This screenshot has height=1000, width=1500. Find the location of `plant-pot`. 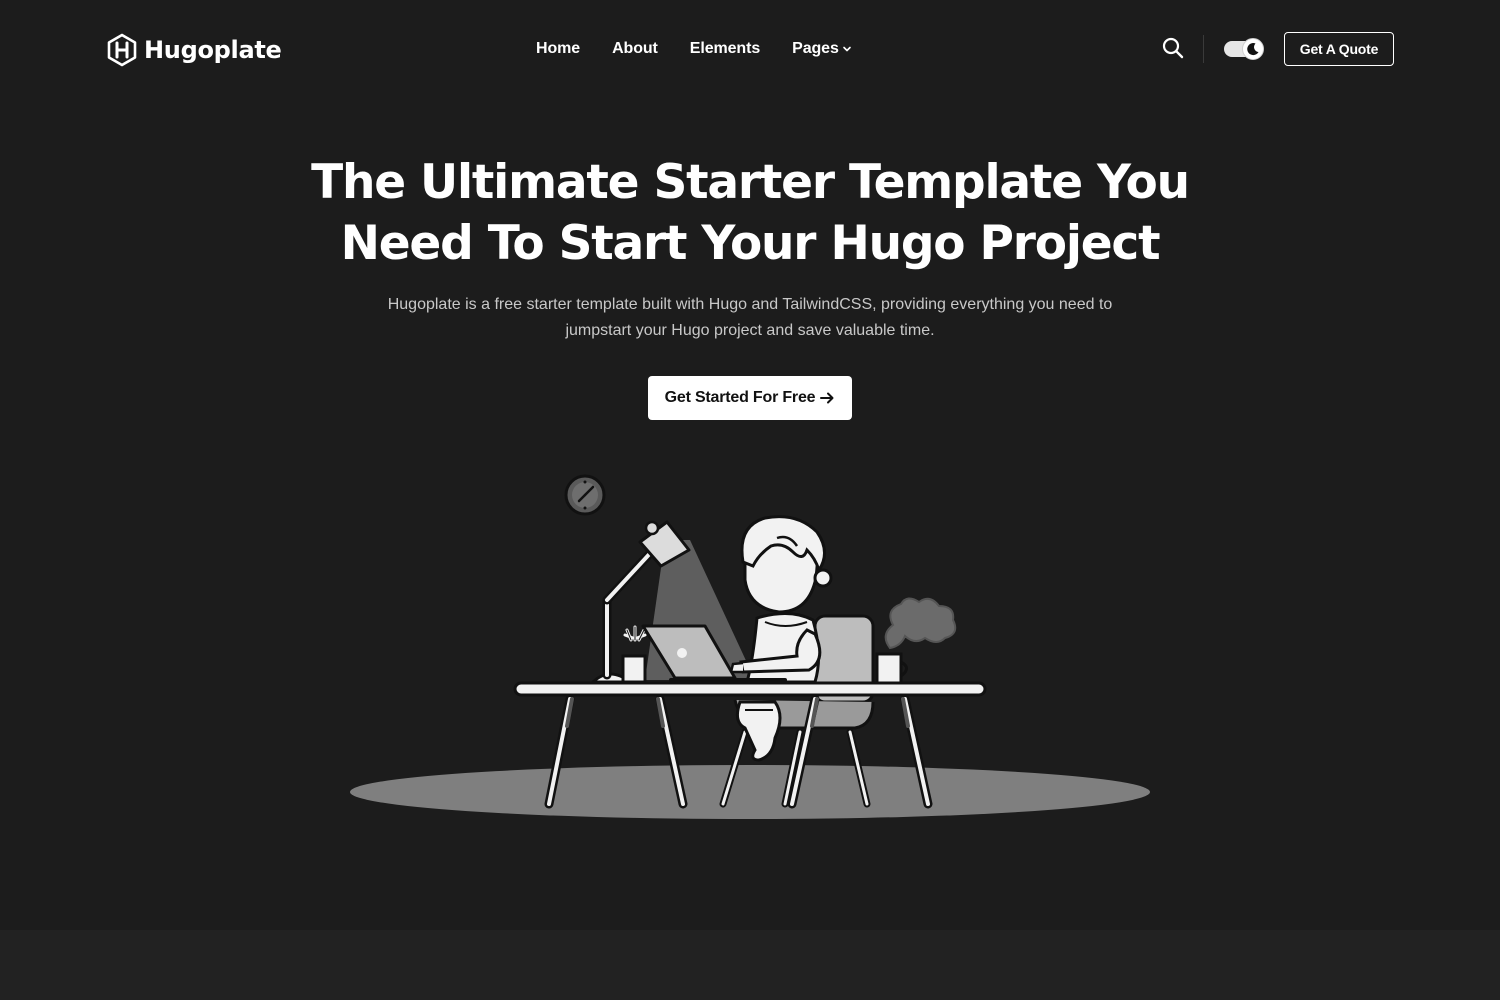

plant-pot is located at coordinates (634, 654).